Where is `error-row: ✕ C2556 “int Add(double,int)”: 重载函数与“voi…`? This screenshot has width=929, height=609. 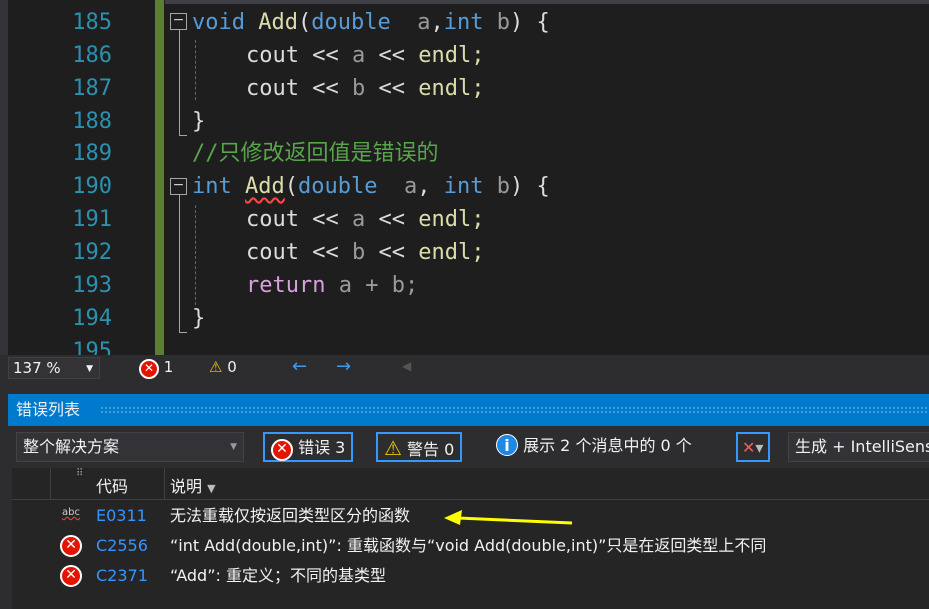 error-row: ✕ C2556 “int Add(double,int)”: 重载函数与“voi… is located at coordinates (470, 546).